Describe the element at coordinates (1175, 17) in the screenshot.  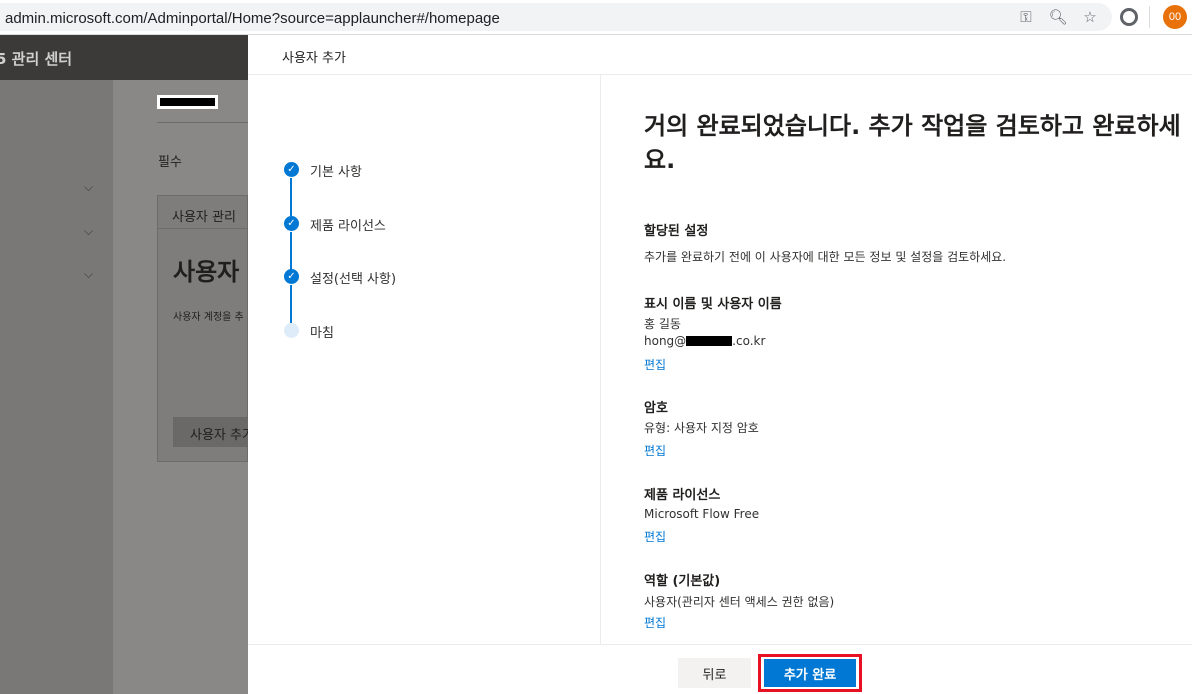
I see `profile-avatar: 00` at that location.